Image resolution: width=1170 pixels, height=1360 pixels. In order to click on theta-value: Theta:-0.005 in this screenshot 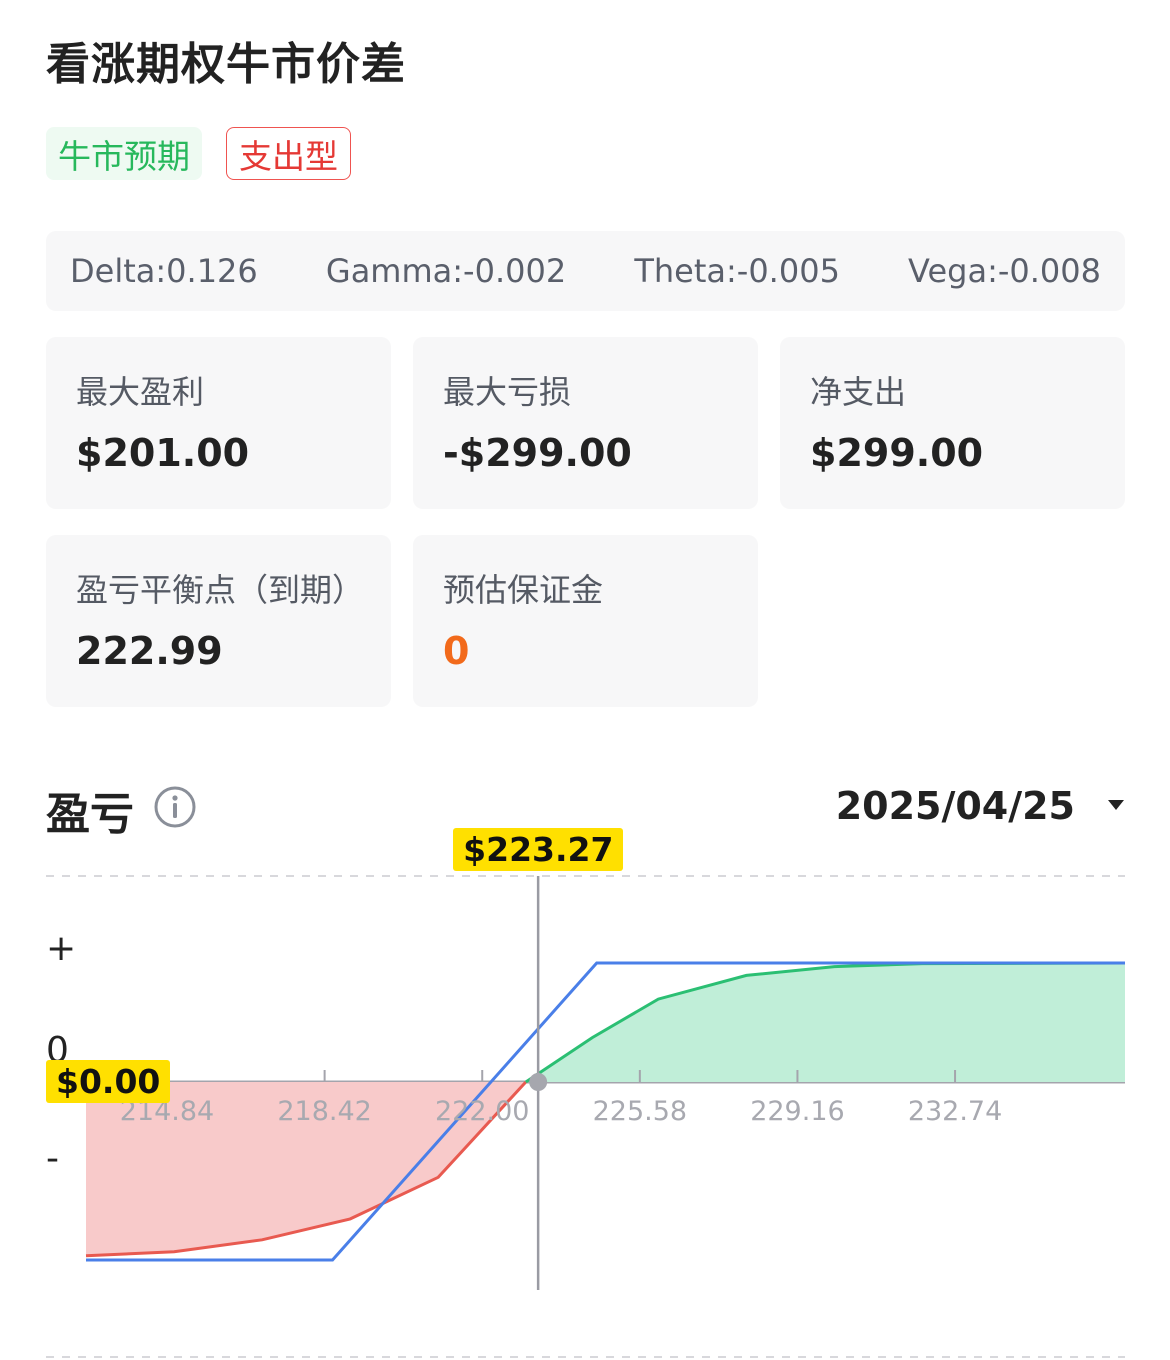, I will do `click(737, 271)`.